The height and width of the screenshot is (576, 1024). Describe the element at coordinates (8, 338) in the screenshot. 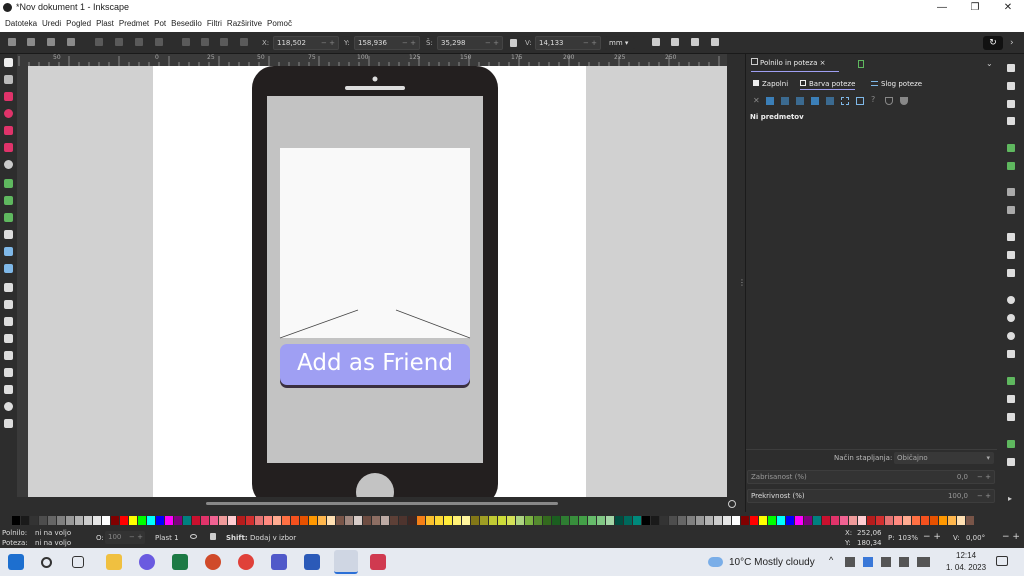

I see `spray-tool-icon` at that location.